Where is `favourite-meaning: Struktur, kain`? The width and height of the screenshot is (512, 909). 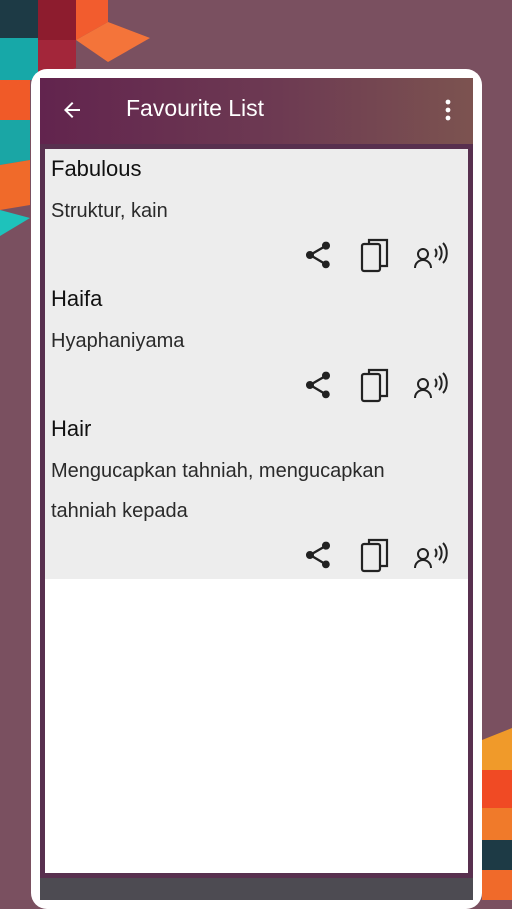 favourite-meaning: Struktur, kain is located at coordinates (109, 211).